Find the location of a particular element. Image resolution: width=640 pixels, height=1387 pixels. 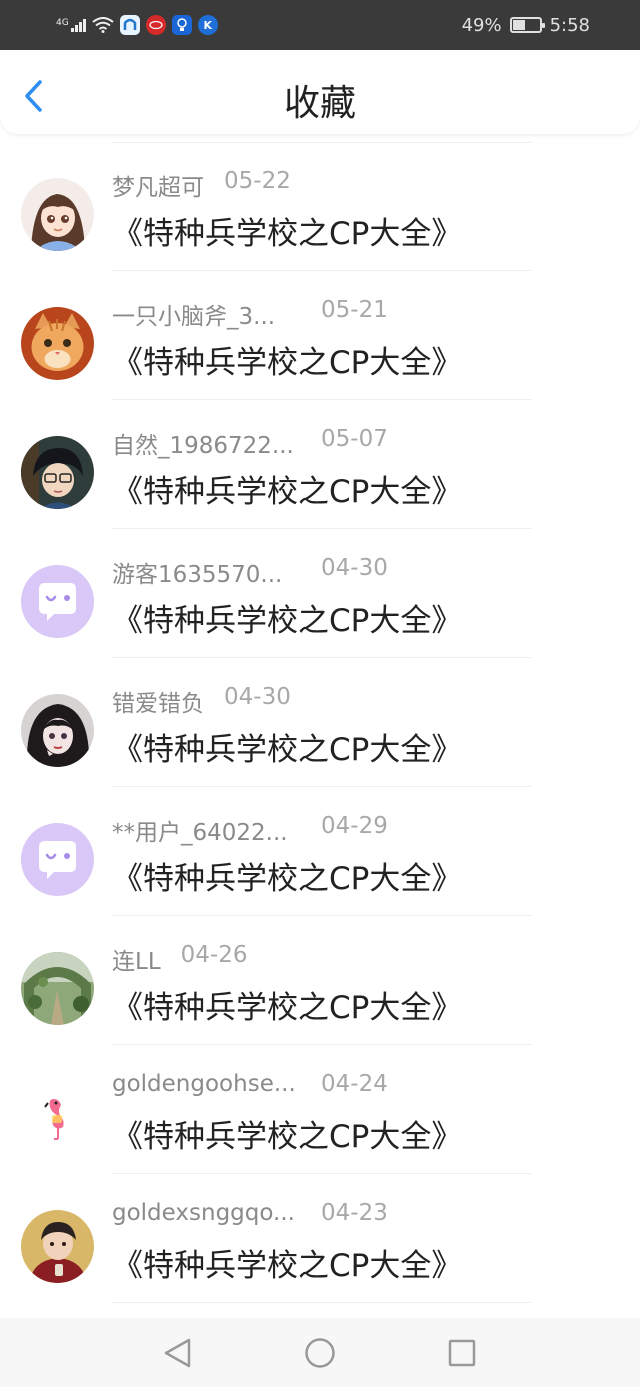

divider is located at coordinates (322, 1302).